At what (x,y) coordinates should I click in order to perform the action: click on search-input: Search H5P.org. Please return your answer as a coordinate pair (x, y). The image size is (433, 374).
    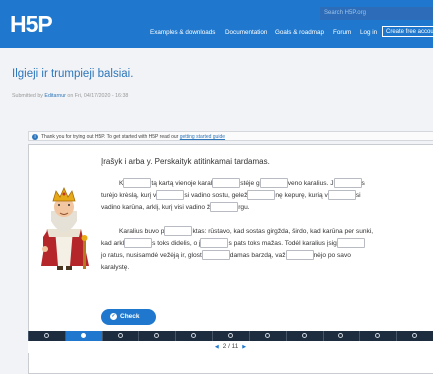
    Looking at the image, I should click on (376, 13).